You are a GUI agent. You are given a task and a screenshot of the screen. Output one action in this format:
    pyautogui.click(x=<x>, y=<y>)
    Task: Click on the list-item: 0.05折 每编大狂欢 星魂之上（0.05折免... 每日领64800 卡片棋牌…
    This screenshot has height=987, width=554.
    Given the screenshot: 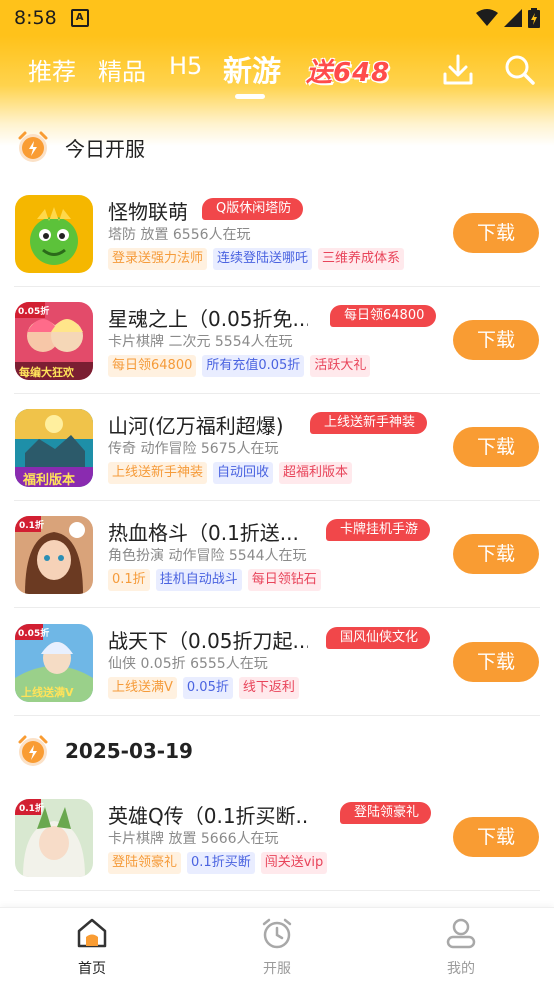 What is the action you would take?
    pyautogui.click(x=277, y=340)
    